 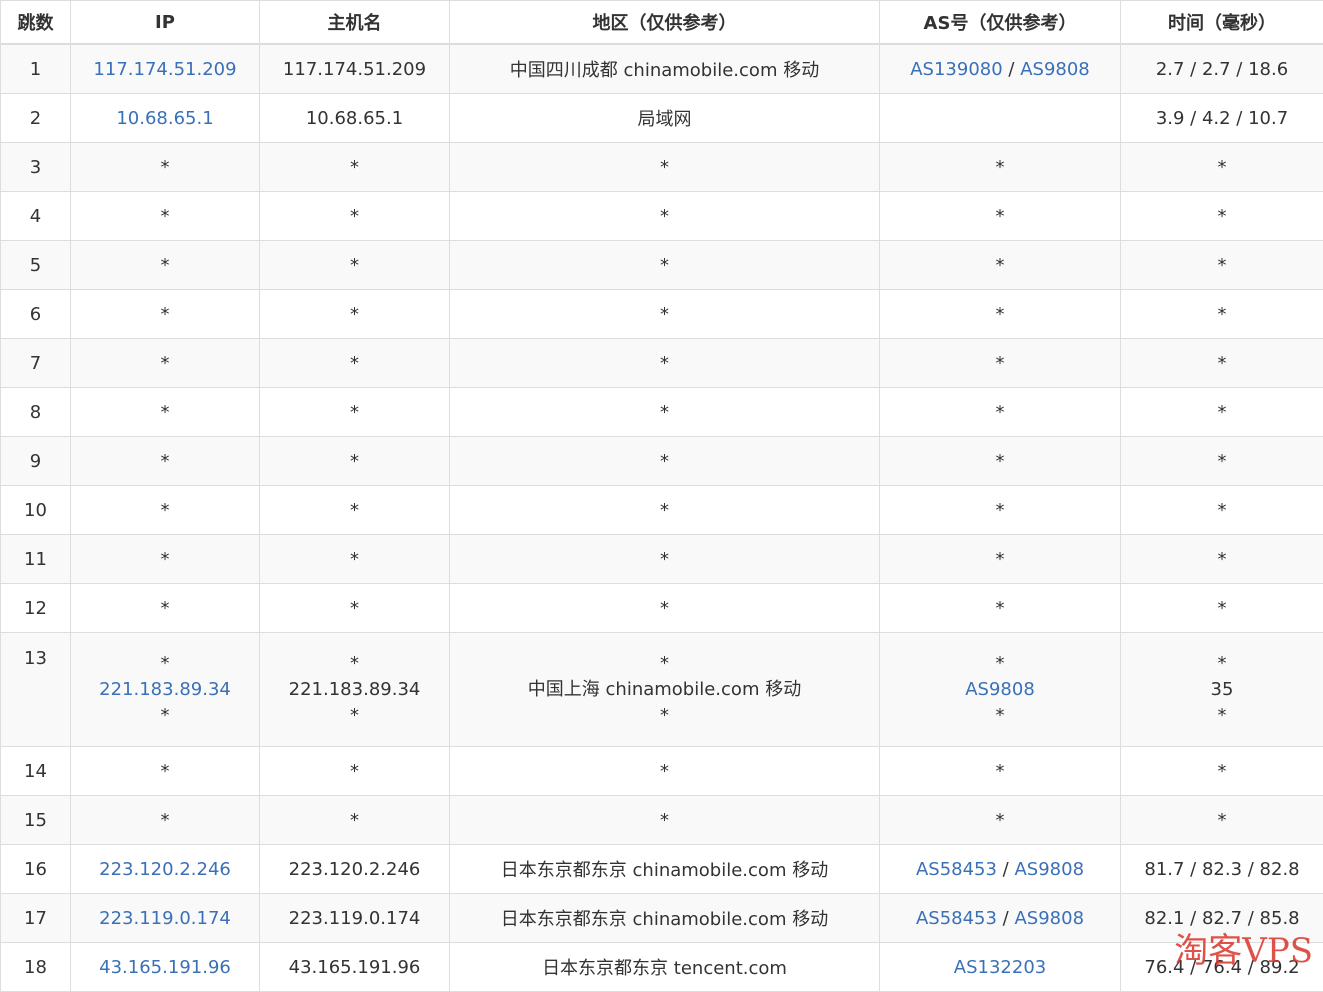 What do you see at coordinates (36, 167) in the screenshot?
I see `hop-cell: 3` at bounding box center [36, 167].